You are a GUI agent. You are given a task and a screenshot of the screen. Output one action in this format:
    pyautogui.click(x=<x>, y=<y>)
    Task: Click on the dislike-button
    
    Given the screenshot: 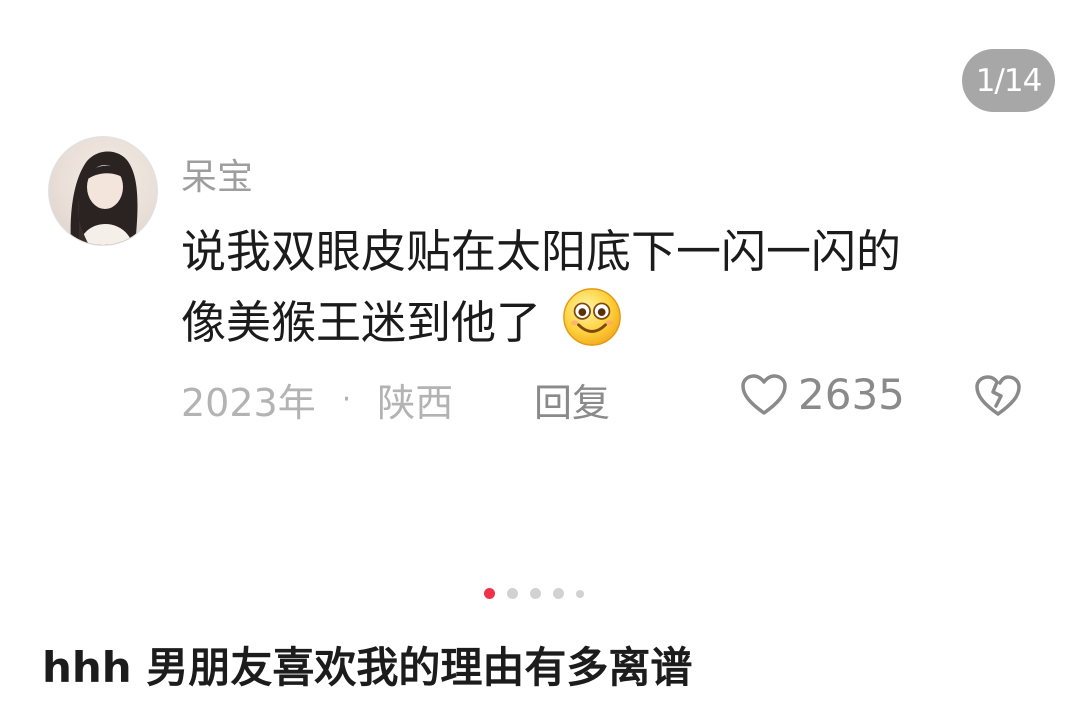 What is the action you would take?
    pyautogui.click(x=998, y=398)
    